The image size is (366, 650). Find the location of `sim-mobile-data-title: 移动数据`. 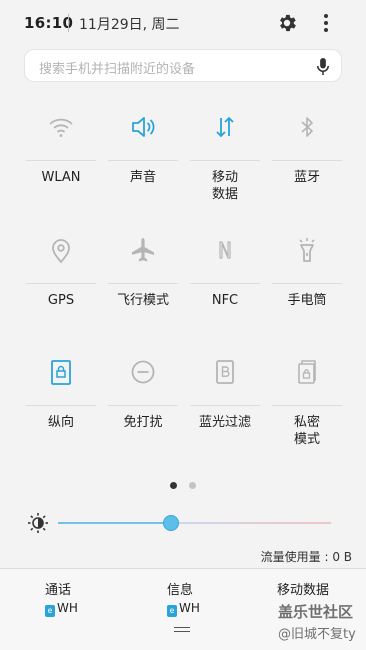

sim-mobile-data-title: 移动数据 is located at coordinates (303, 590).